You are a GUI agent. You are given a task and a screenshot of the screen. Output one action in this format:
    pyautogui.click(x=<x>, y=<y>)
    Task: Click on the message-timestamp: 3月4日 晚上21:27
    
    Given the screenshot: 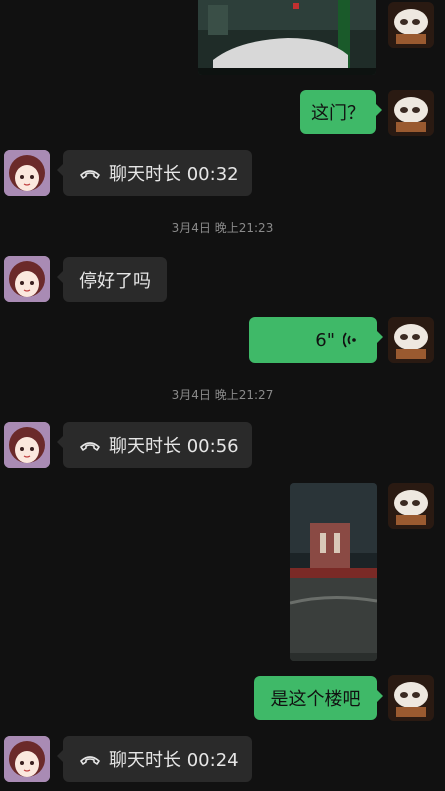 What is the action you would take?
    pyautogui.click(x=222, y=395)
    